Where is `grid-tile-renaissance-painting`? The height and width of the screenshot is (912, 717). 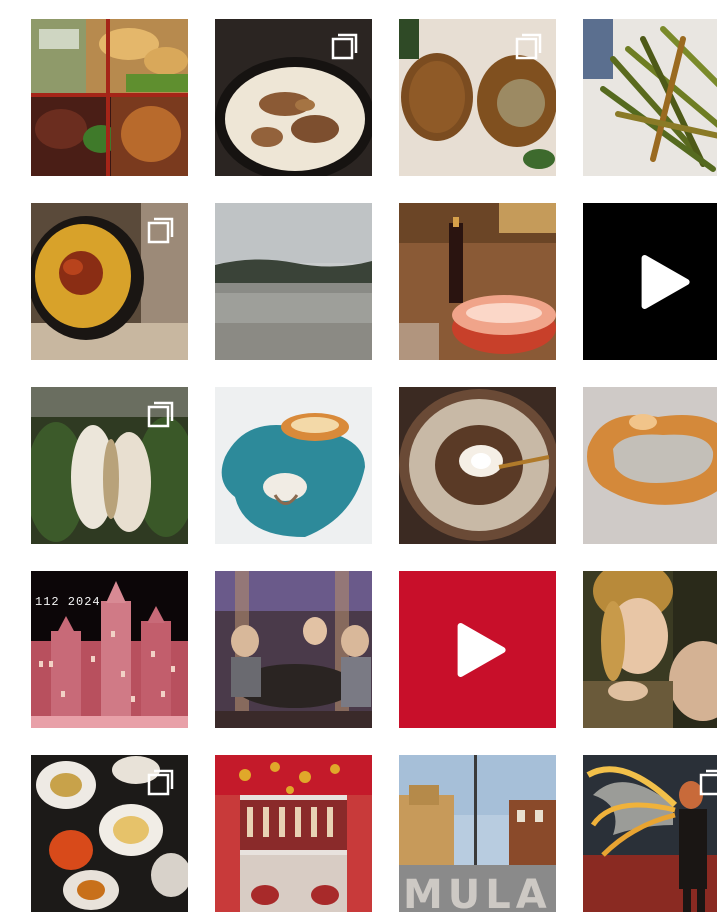 grid-tile-renaissance-painting is located at coordinates (650, 649).